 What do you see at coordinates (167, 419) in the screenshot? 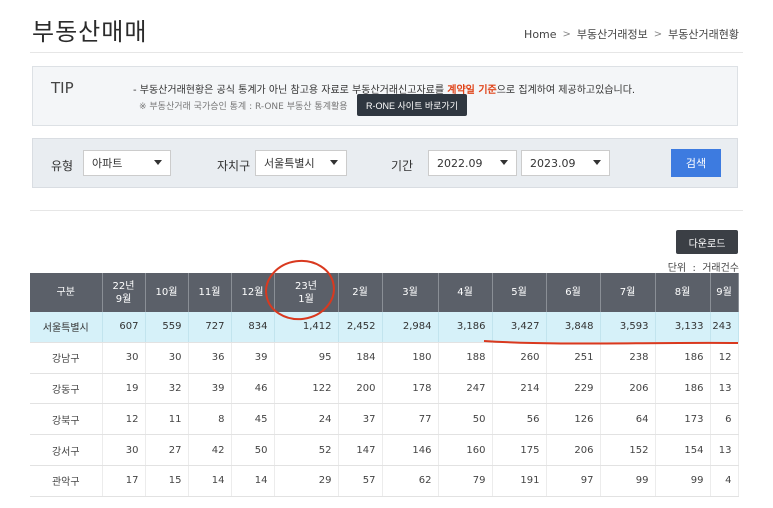
I see `count-cell: 11` at bounding box center [167, 419].